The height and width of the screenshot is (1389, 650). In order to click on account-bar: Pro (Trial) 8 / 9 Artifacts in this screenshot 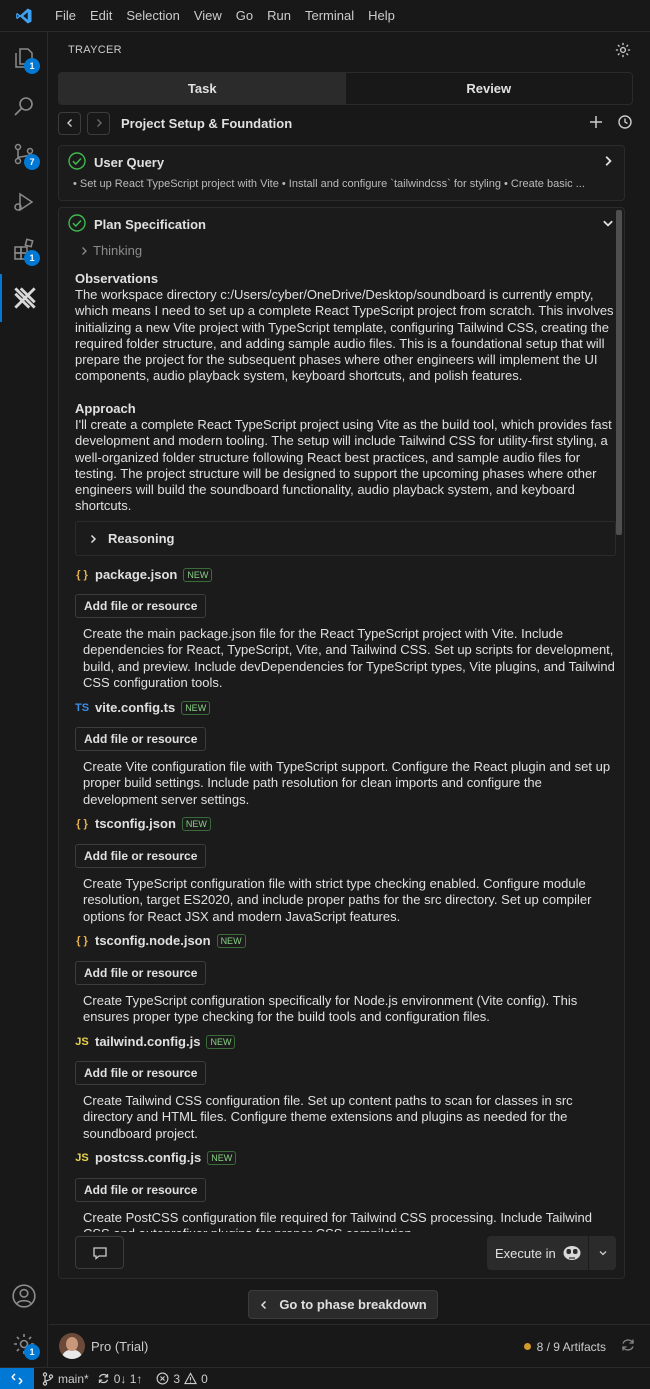, I will do `click(349, 1345)`.